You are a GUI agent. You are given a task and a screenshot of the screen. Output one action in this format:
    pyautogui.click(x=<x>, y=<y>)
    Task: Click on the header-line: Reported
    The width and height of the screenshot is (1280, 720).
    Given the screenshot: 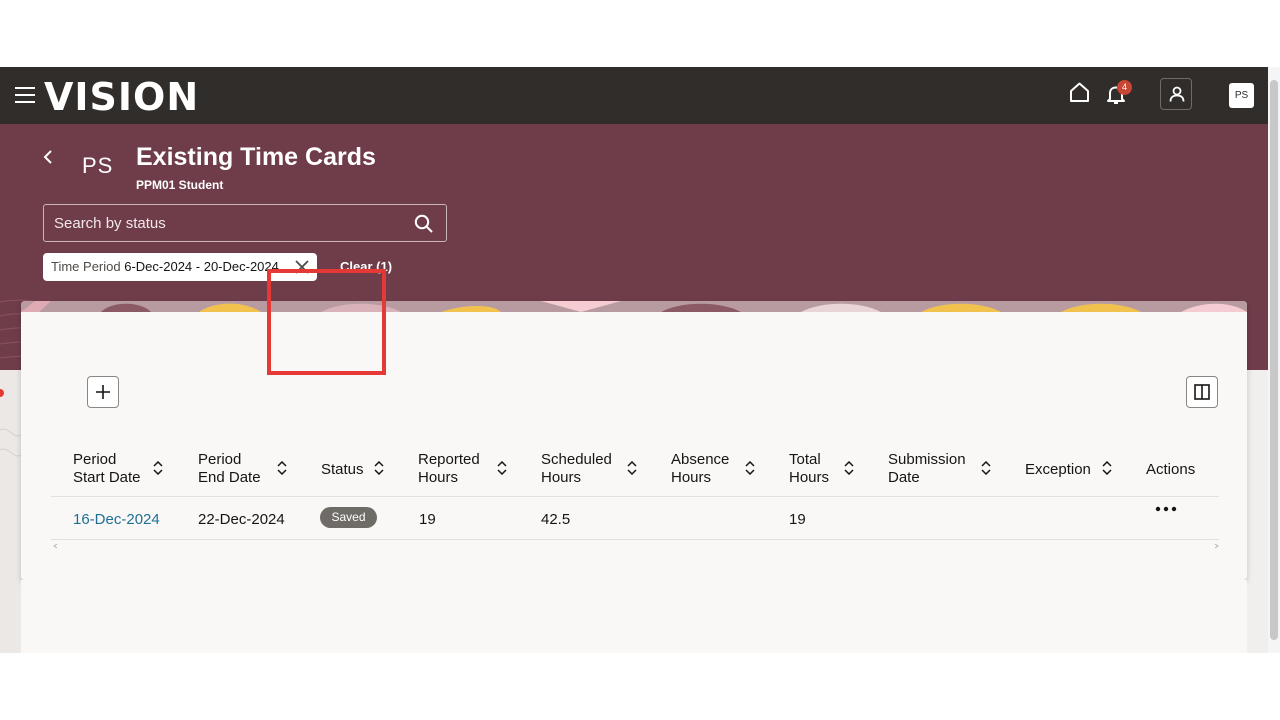 What is the action you would take?
    pyautogui.click(x=449, y=459)
    